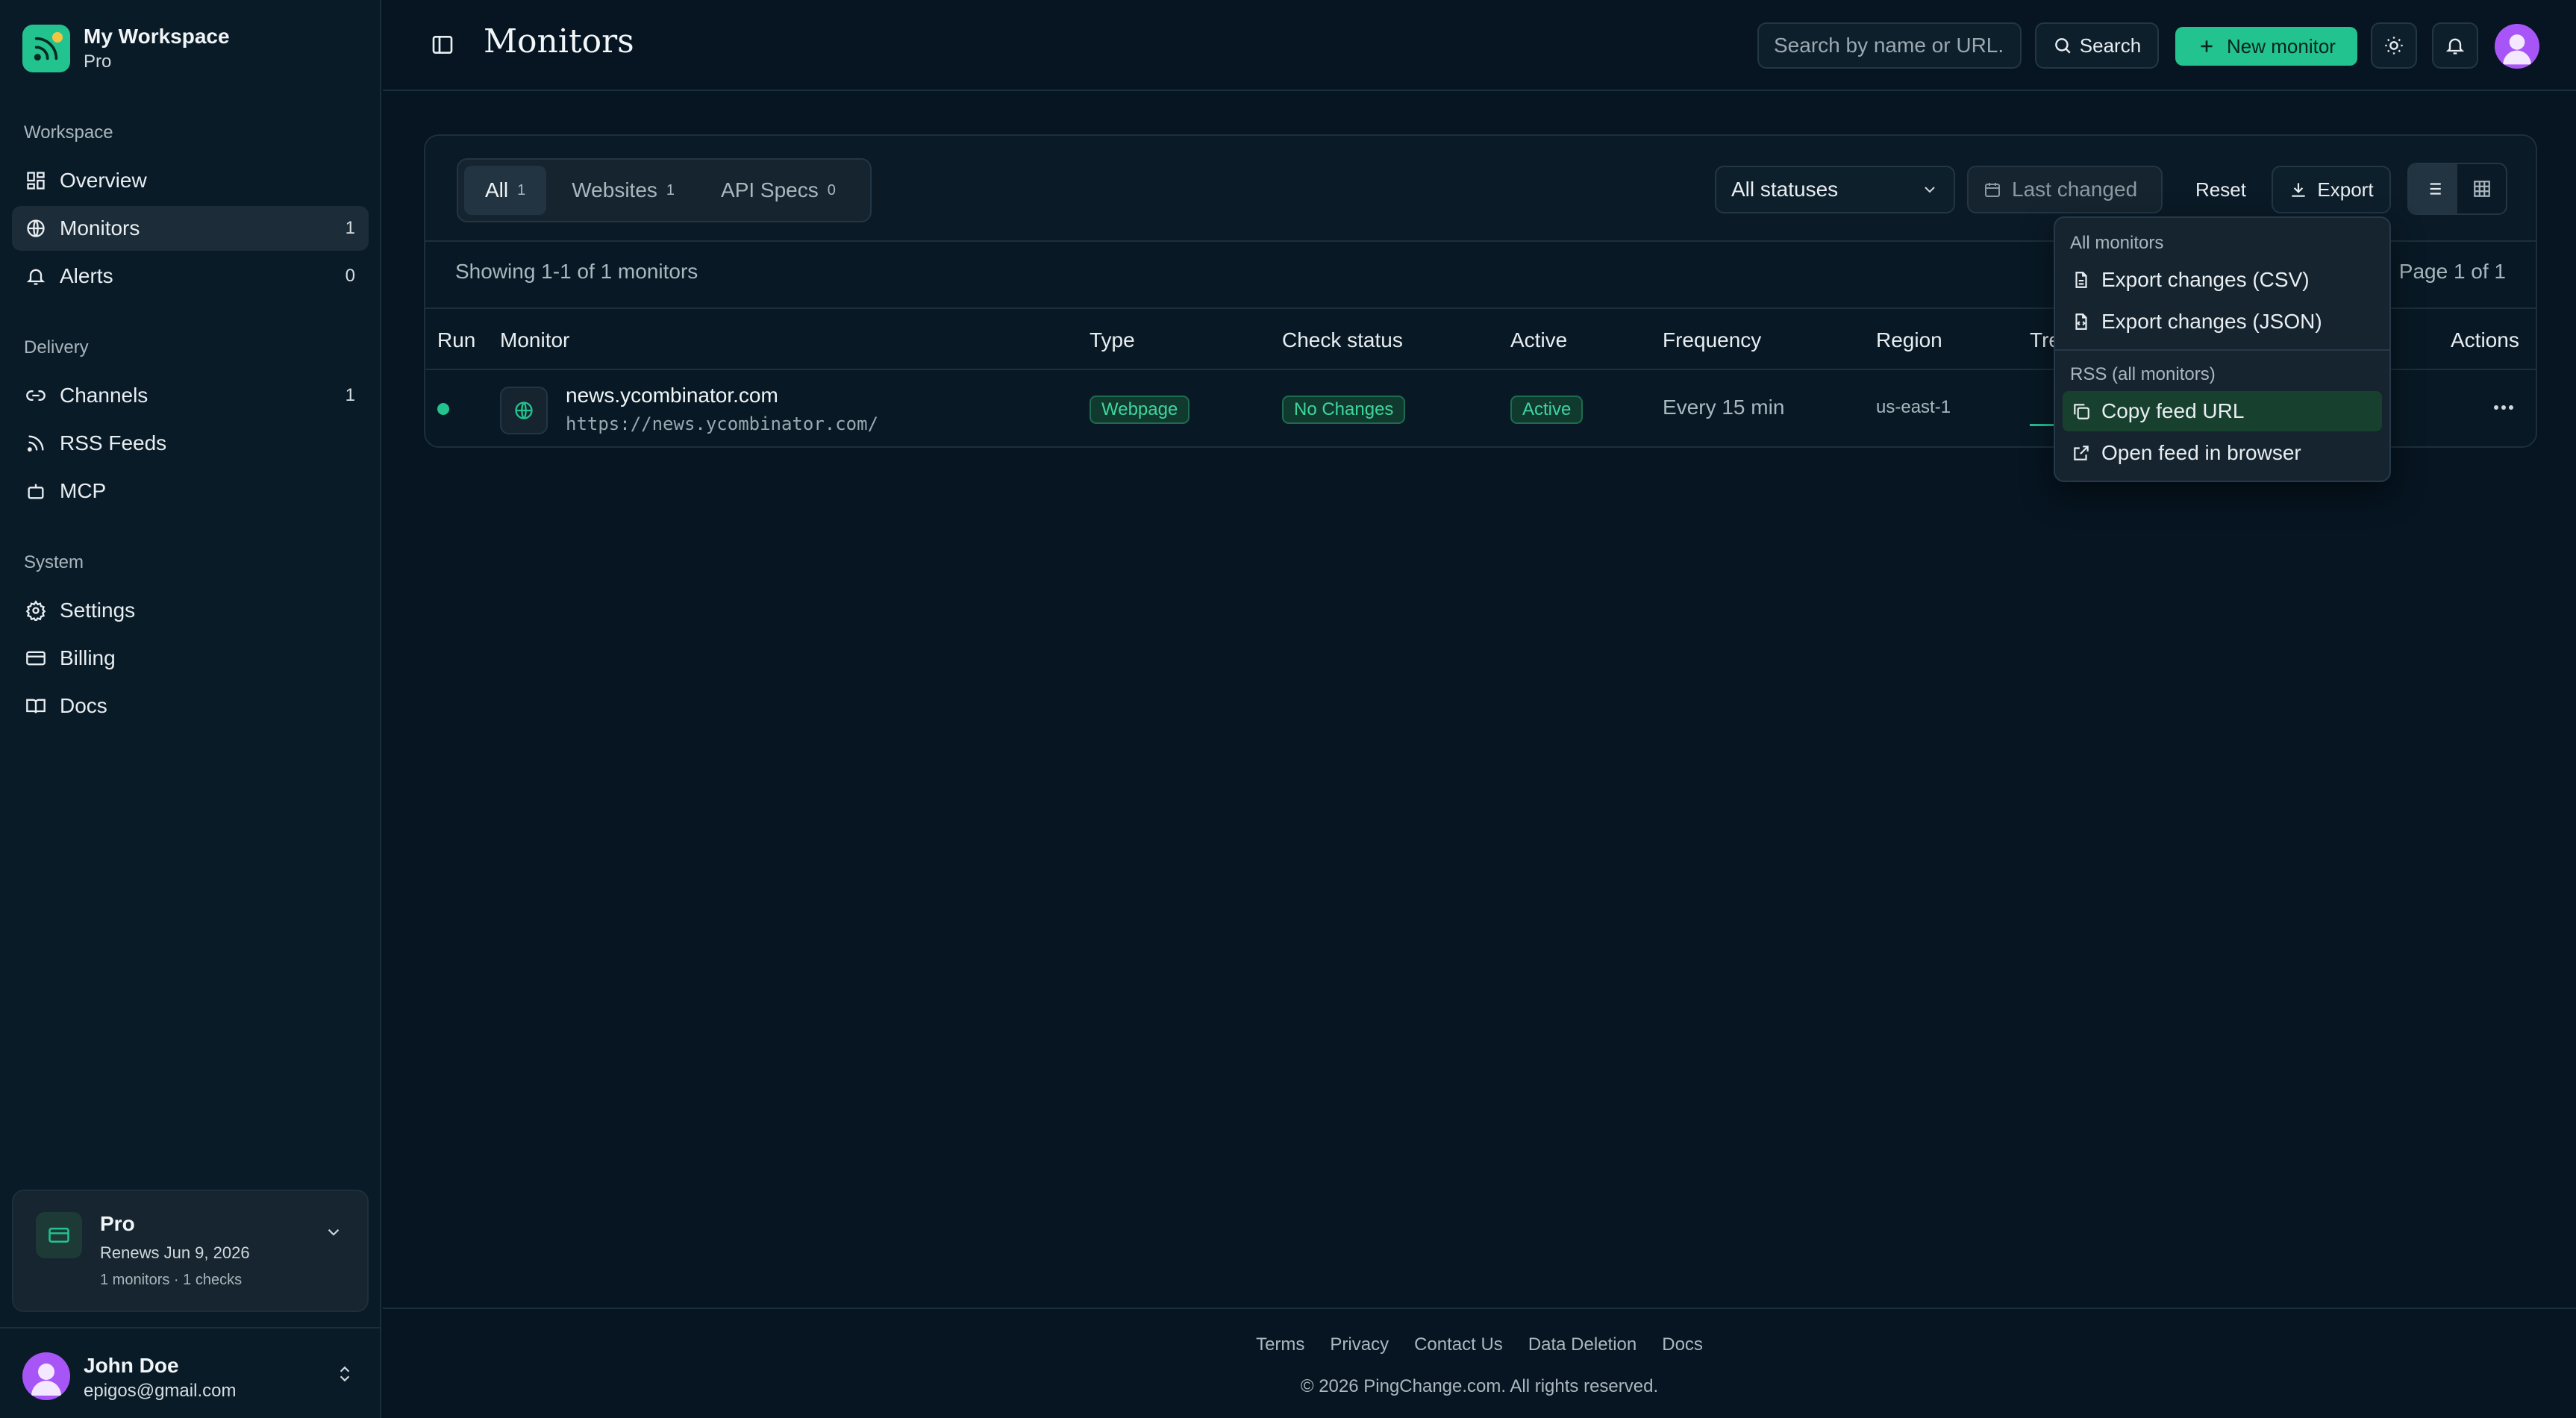 The height and width of the screenshot is (1418, 2576). I want to click on workspace-switcher: My Workspace Pro, so click(126, 48).